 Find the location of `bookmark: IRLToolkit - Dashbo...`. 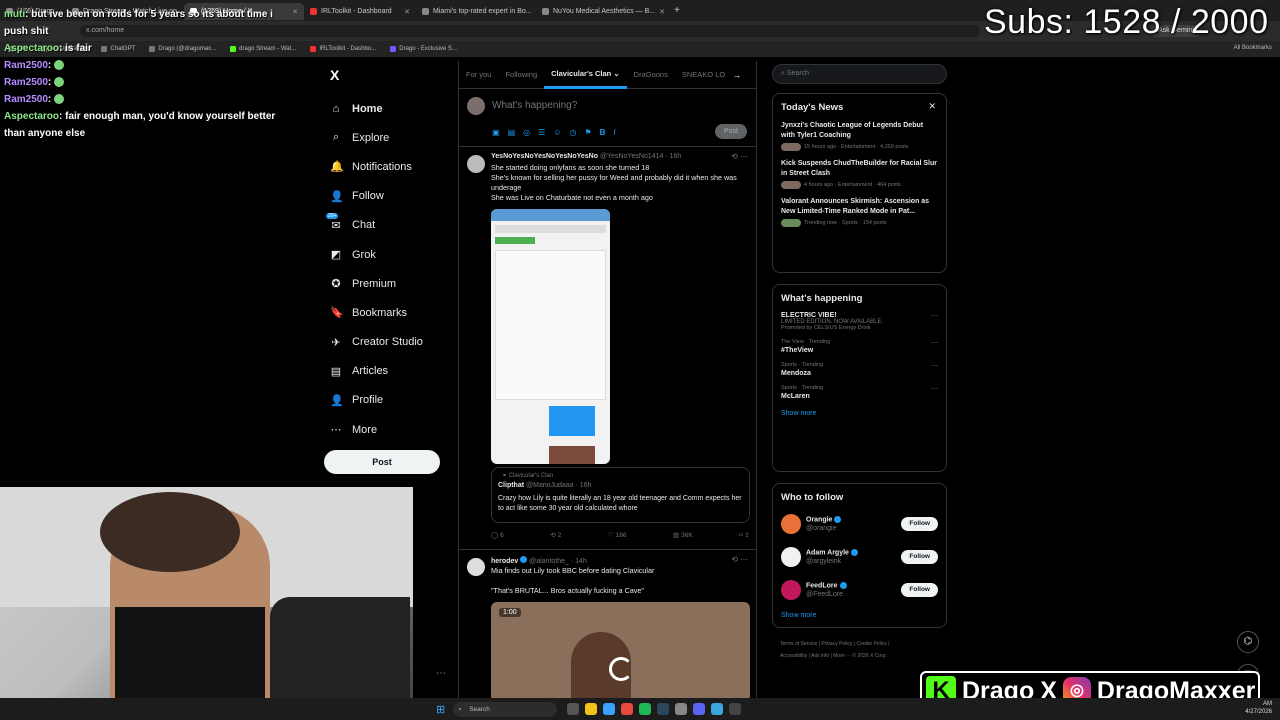

bookmark: IRLToolkit - Dashbo... is located at coordinates (343, 49).